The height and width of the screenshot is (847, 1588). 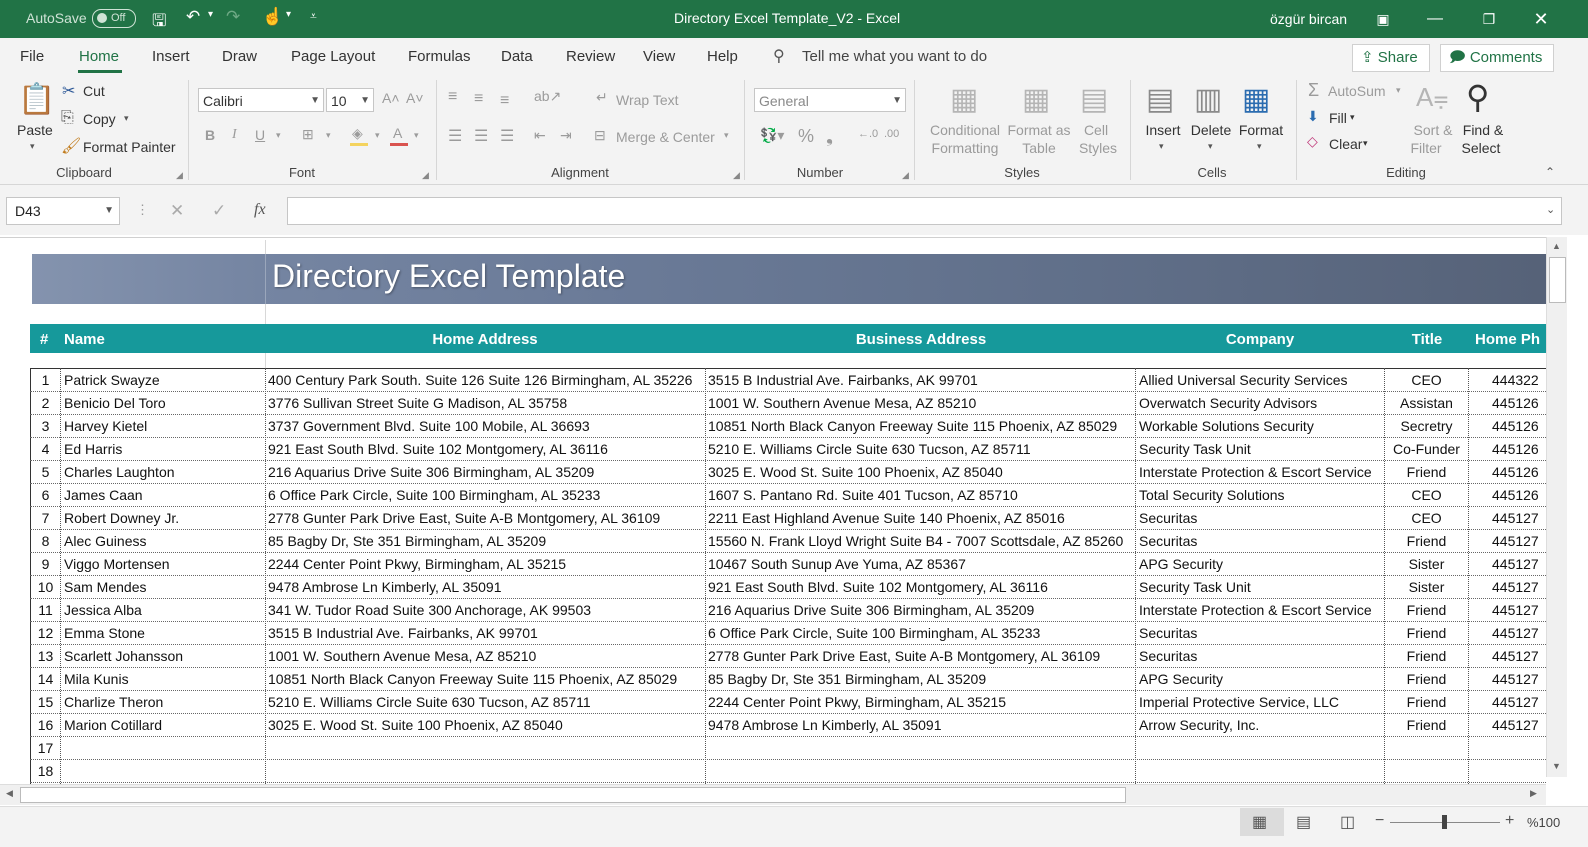 What do you see at coordinates (1098, 148) in the screenshot?
I see `cell-styles-label-2: Styles` at bounding box center [1098, 148].